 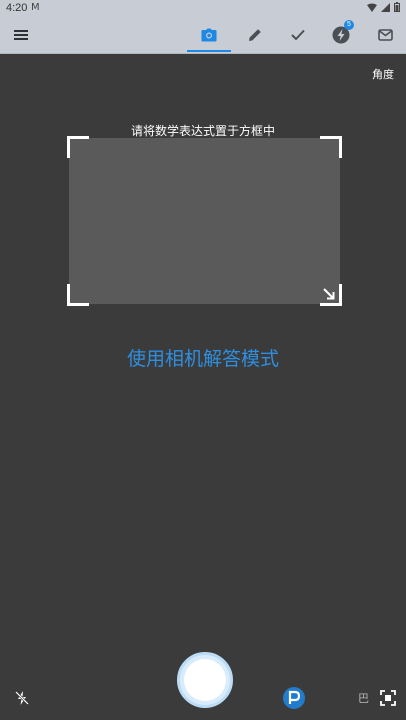 I want to click on watermark-text: 巴, so click(x=363, y=698).